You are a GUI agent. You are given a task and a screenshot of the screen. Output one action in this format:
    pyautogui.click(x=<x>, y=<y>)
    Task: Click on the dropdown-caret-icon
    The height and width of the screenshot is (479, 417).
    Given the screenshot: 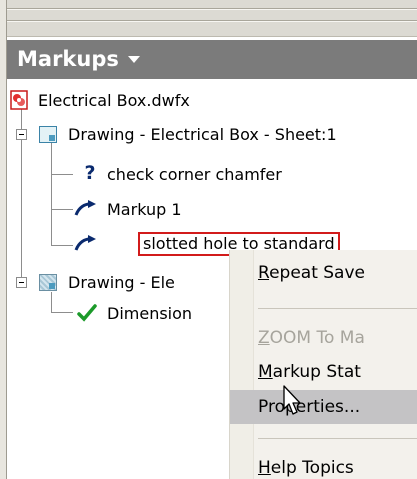 What is the action you would take?
    pyautogui.click(x=133, y=59)
    